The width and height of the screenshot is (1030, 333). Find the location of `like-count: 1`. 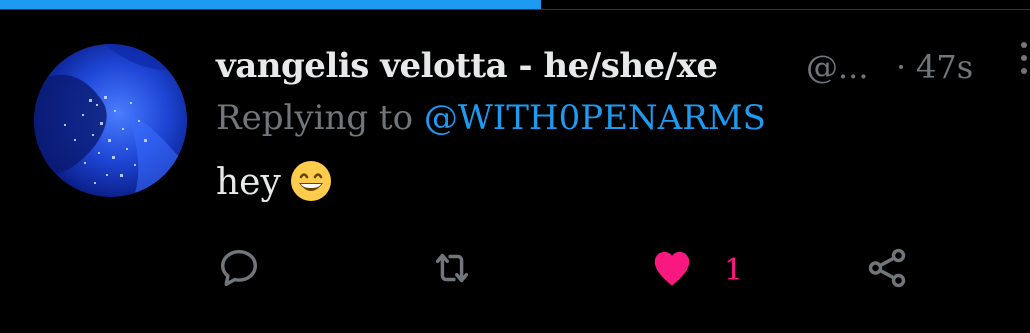

like-count: 1 is located at coordinates (734, 270).